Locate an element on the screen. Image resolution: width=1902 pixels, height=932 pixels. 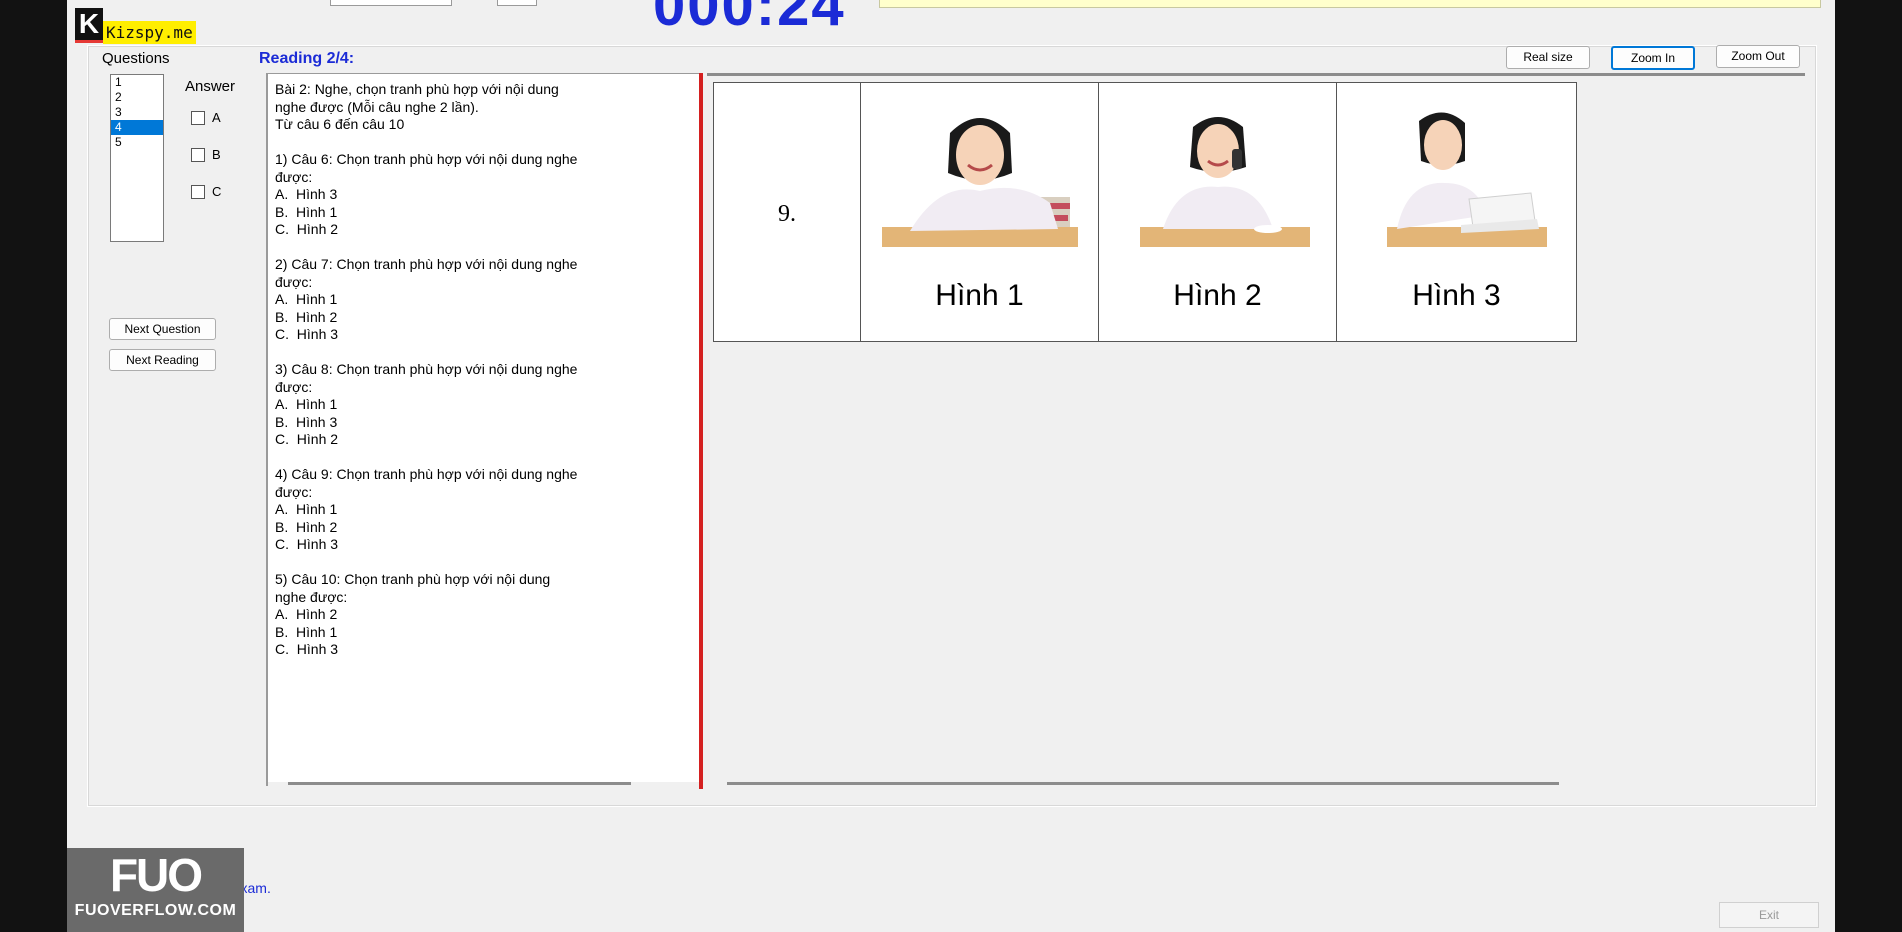
caption-hinh-3: Hình 3 is located at coordinates (1456, 295).